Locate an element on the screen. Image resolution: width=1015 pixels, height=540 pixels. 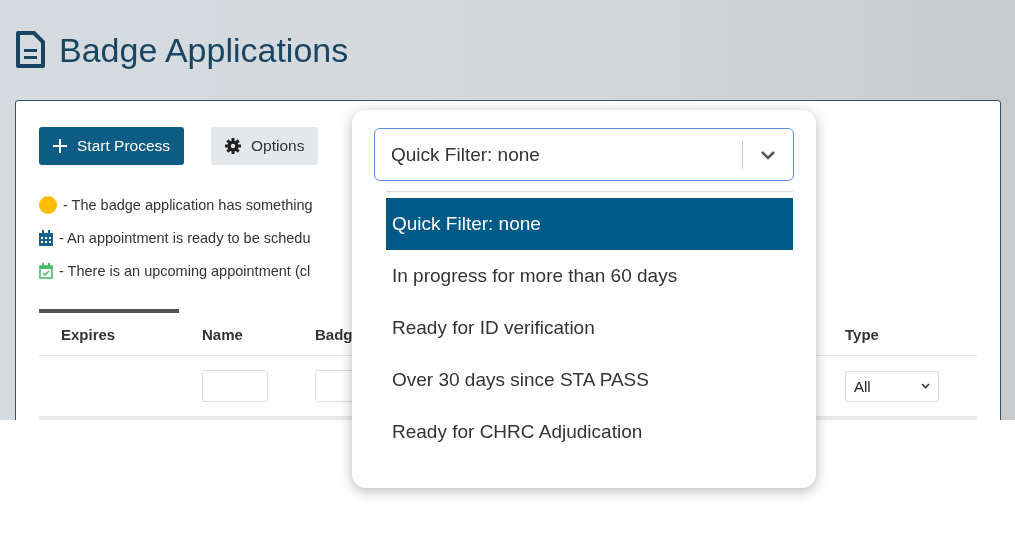
column-header: Type is located at coordinates (862, 334).